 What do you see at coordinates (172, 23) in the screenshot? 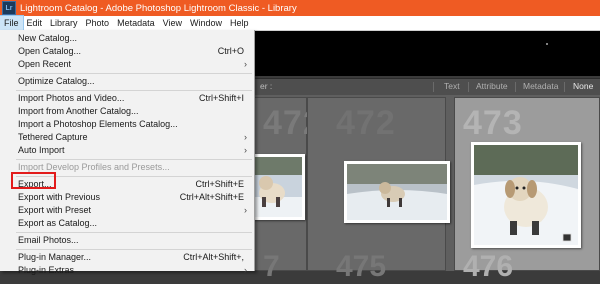
I see `menu-view: View` at bounding box center [172, 23].